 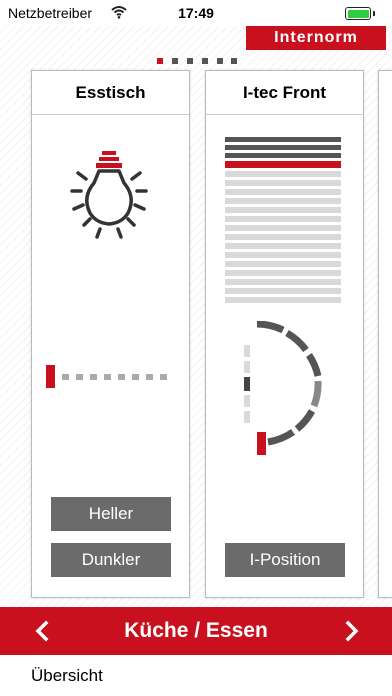 I want to click on blind-icon, so click(x=284, y=222).